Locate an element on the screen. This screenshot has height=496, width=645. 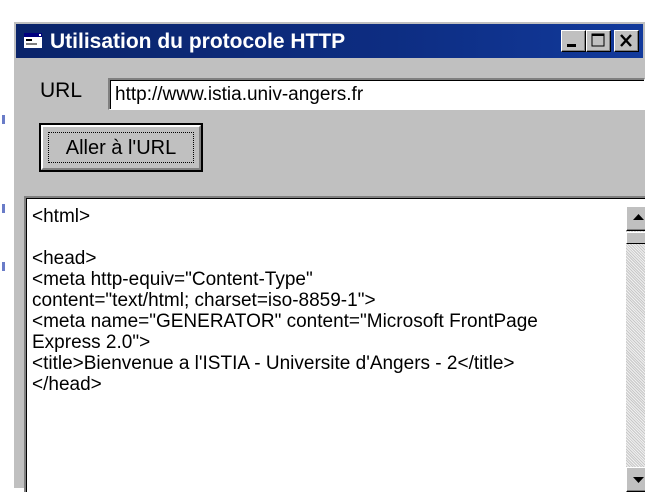
form-icon is located at coordinates (33, 40).